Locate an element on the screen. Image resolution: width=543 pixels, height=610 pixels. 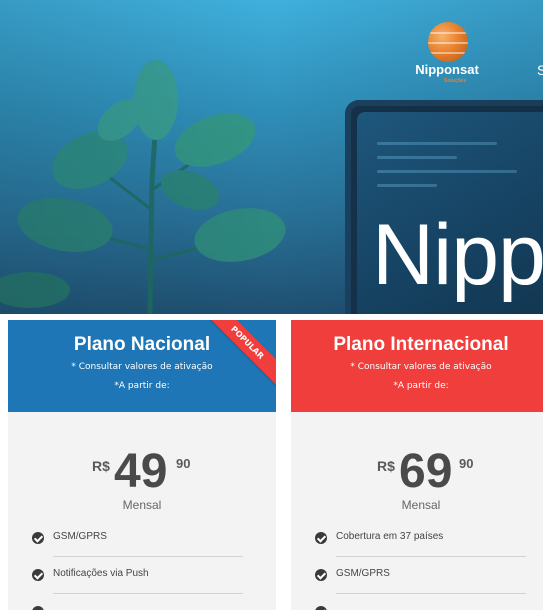
plan-price: R$ 49 90 Mensal is located at coordinates (142, 475).